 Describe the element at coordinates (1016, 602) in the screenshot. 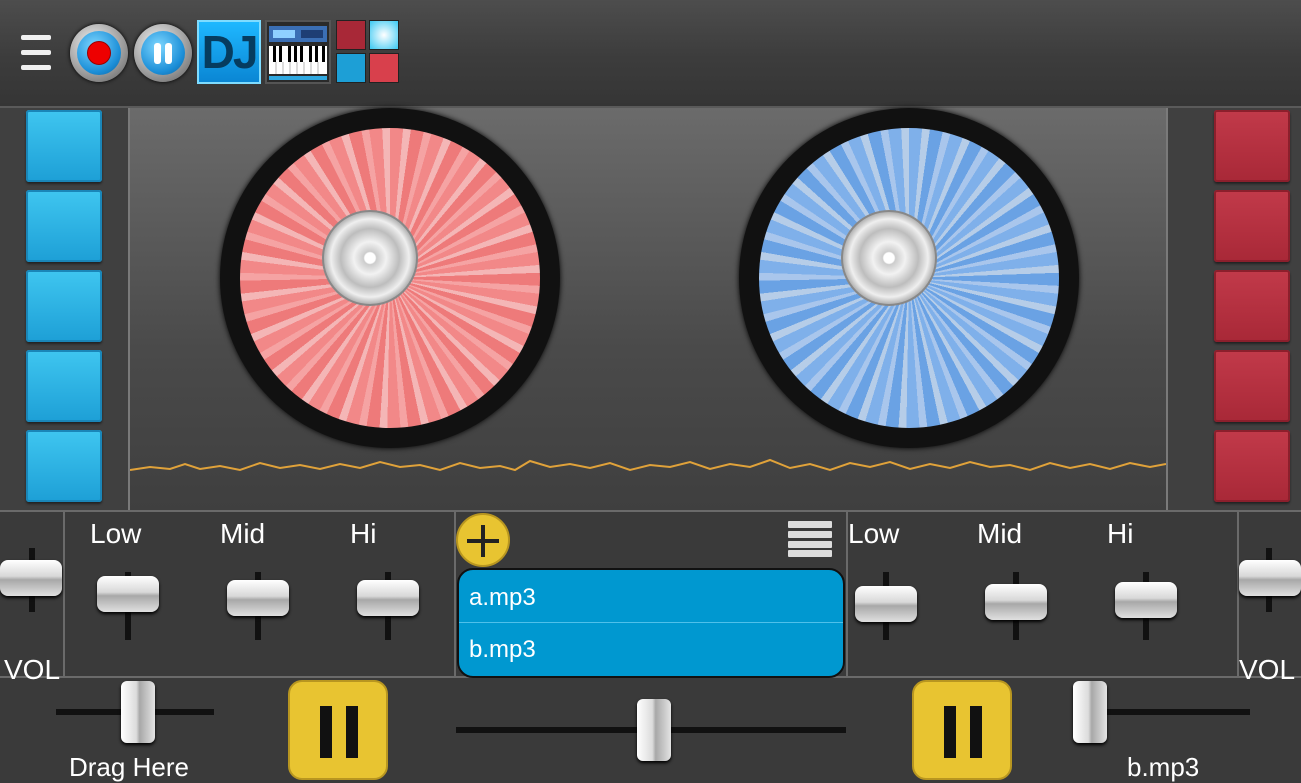

I see `right-mid-slider` at that location.